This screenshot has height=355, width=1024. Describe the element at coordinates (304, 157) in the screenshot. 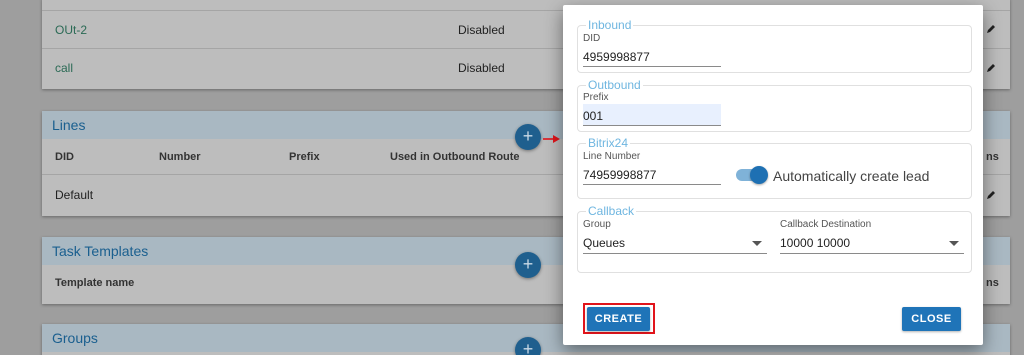

I see `col-prefix: Prefix` at that location.